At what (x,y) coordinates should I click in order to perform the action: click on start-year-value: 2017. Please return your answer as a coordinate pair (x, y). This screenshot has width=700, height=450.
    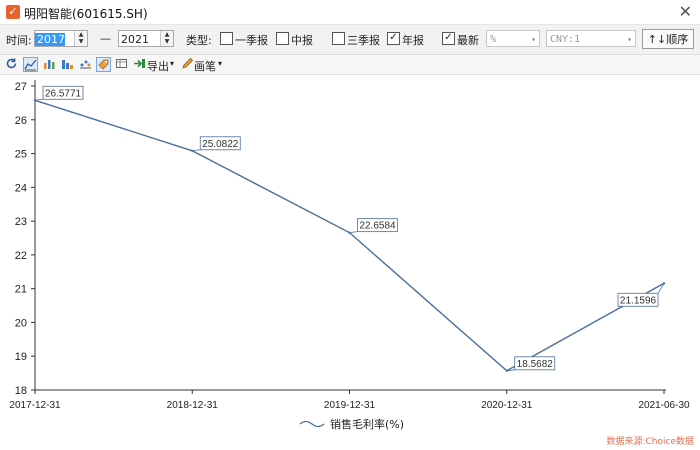
    Looking at the image, I should click on (50, 39).